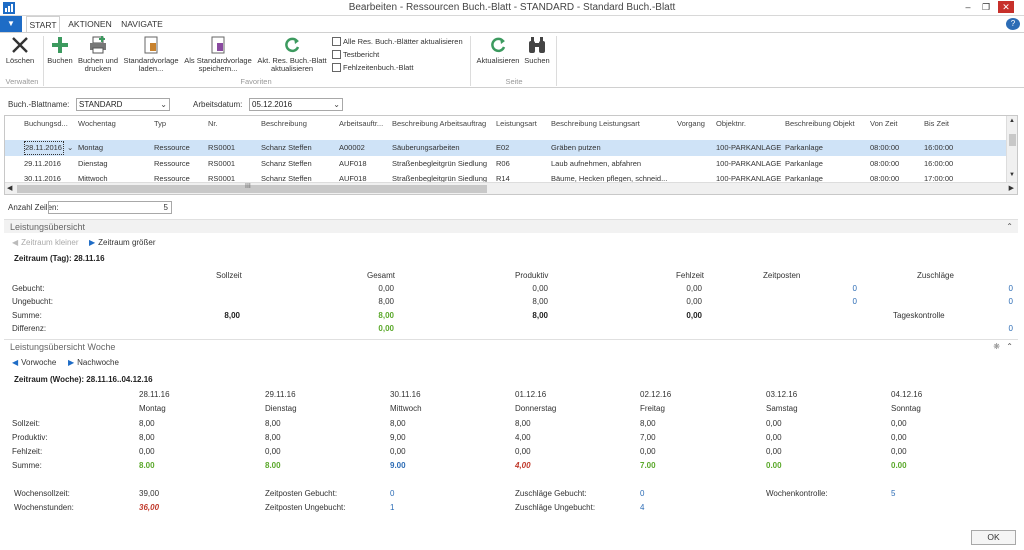 The image size is (1024, 550). What do you see at coordinates (1012, 121) in the screenshot?
I see `scroll-up-icon: ▲` at bounding box center [1012, 121].